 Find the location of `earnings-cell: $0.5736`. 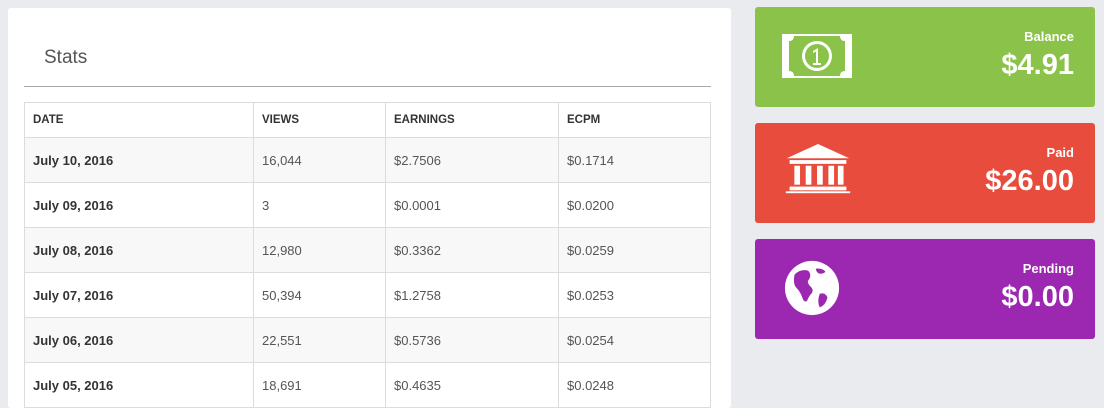

earnings-cell: $0.5736 is located at coordinates (472, 340).